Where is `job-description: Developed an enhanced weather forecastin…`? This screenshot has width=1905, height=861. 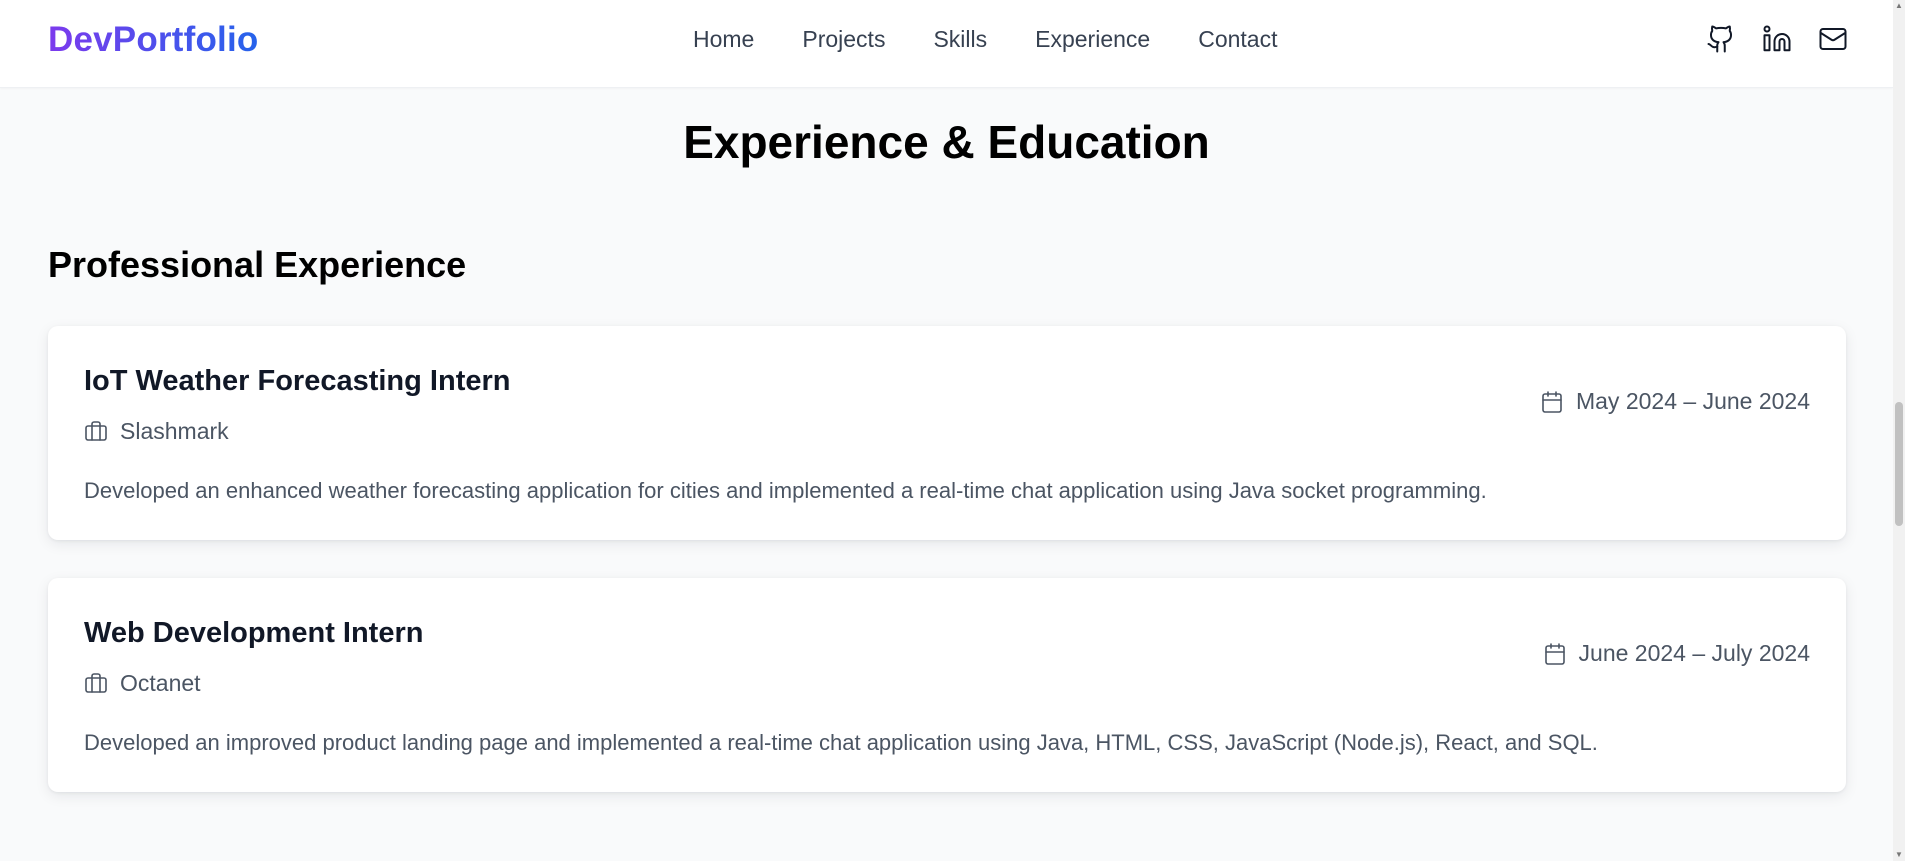
job-description: Developed an enhanced weather forecastin… is located at coordinates (785, 490).